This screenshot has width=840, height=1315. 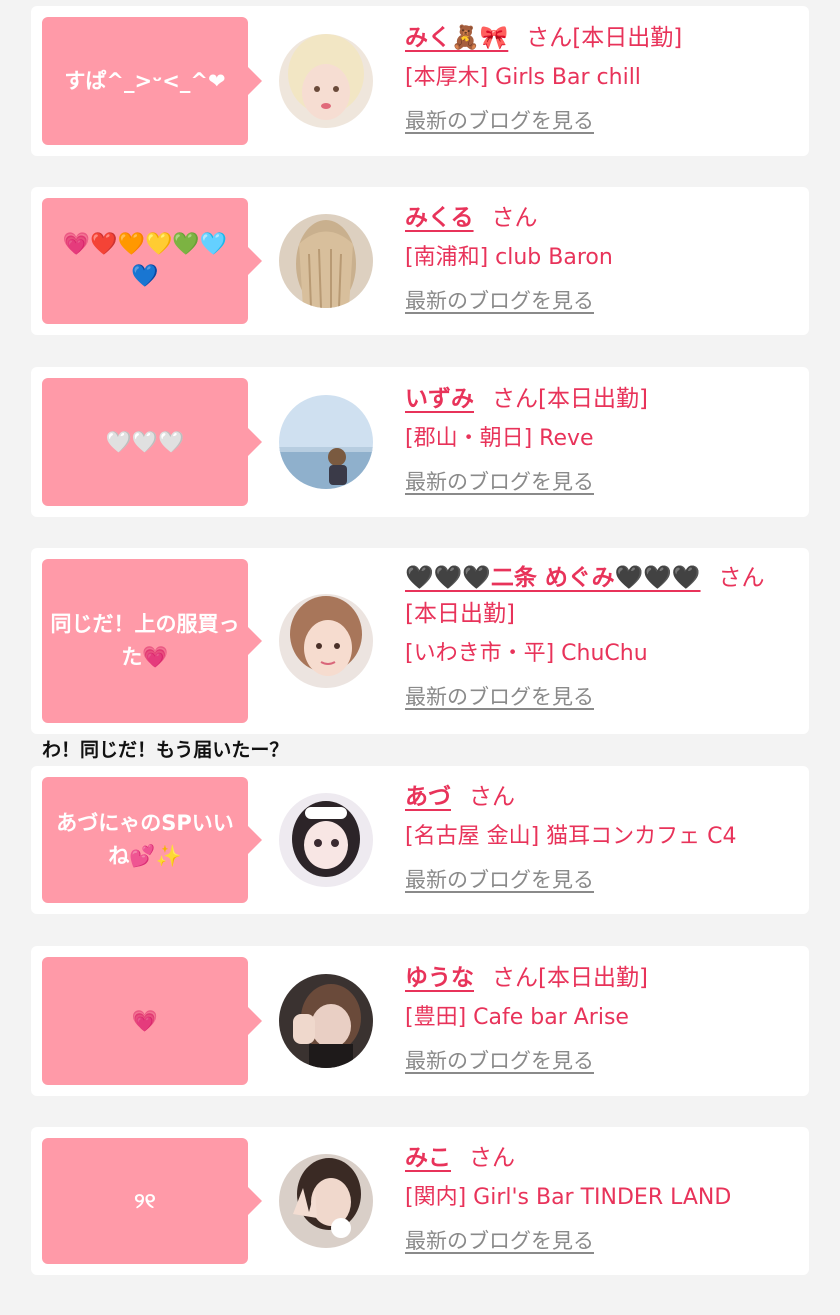 What do you see at coordinates (152, 641) in the screenshot?
I see `comment-bubble: 同じだ！上の服買った💗` at bounding box center [152, 641].